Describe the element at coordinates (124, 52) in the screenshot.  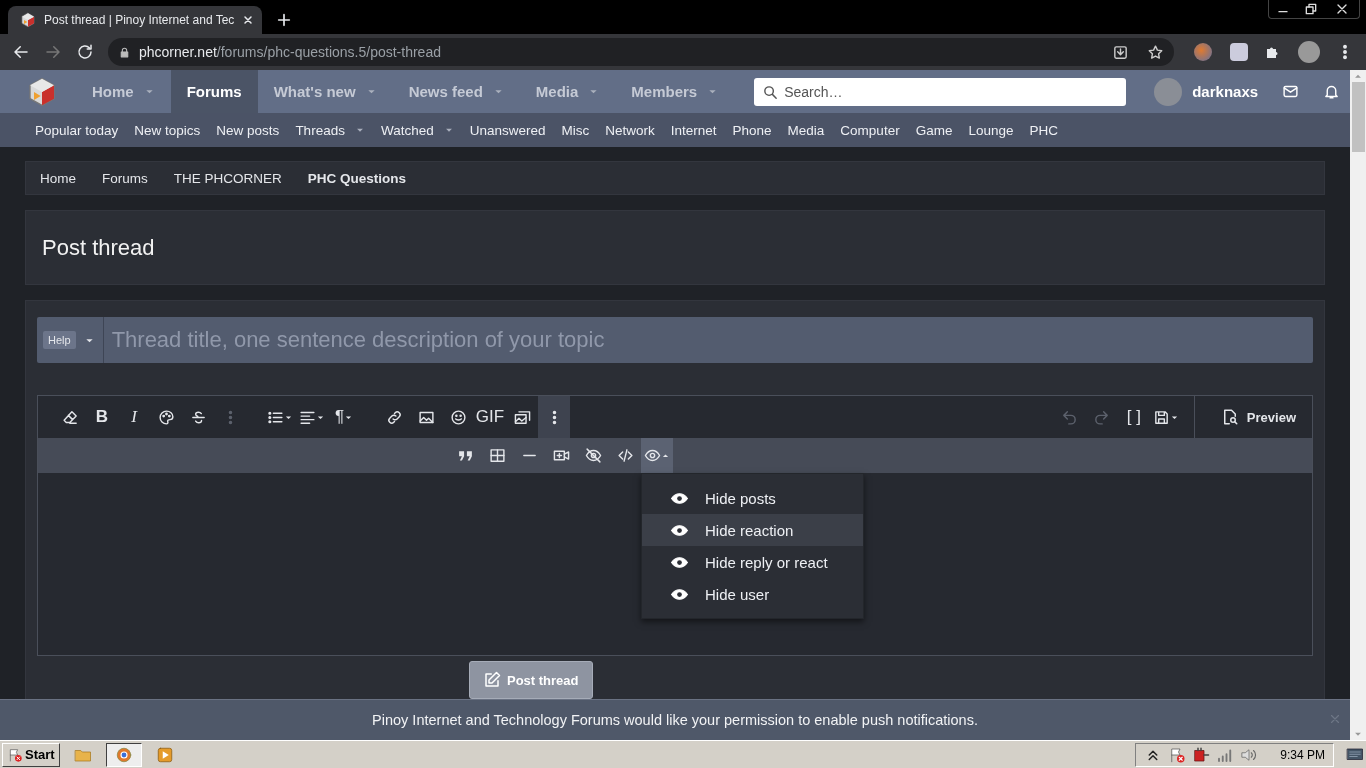
I see `lock-icon` at that location.